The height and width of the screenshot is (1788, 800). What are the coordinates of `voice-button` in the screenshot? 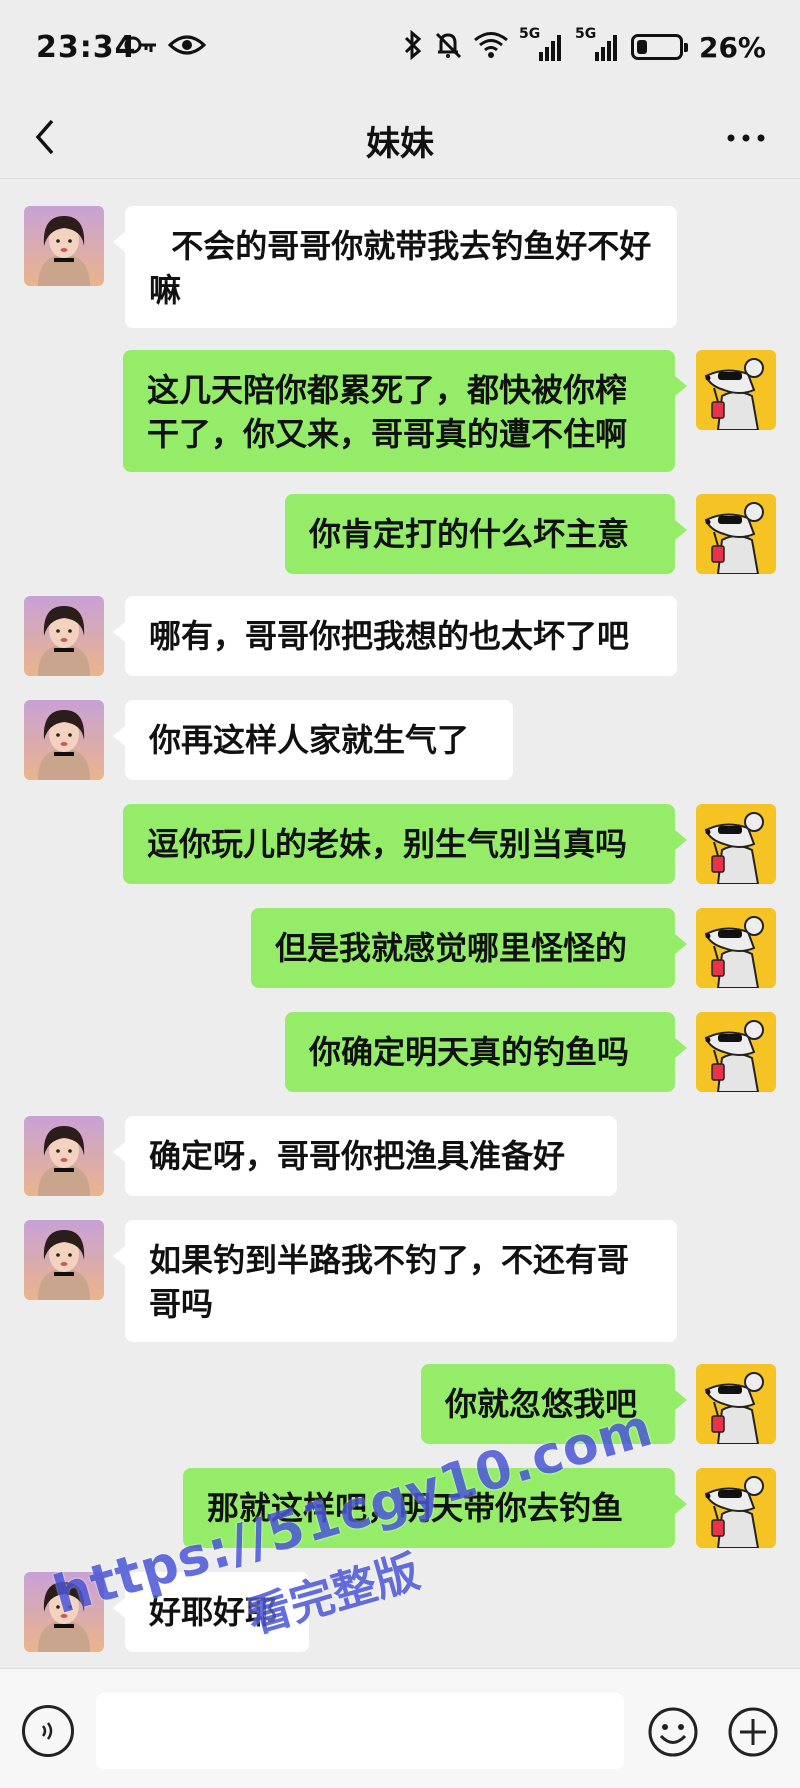 It's located at (48, 1731).